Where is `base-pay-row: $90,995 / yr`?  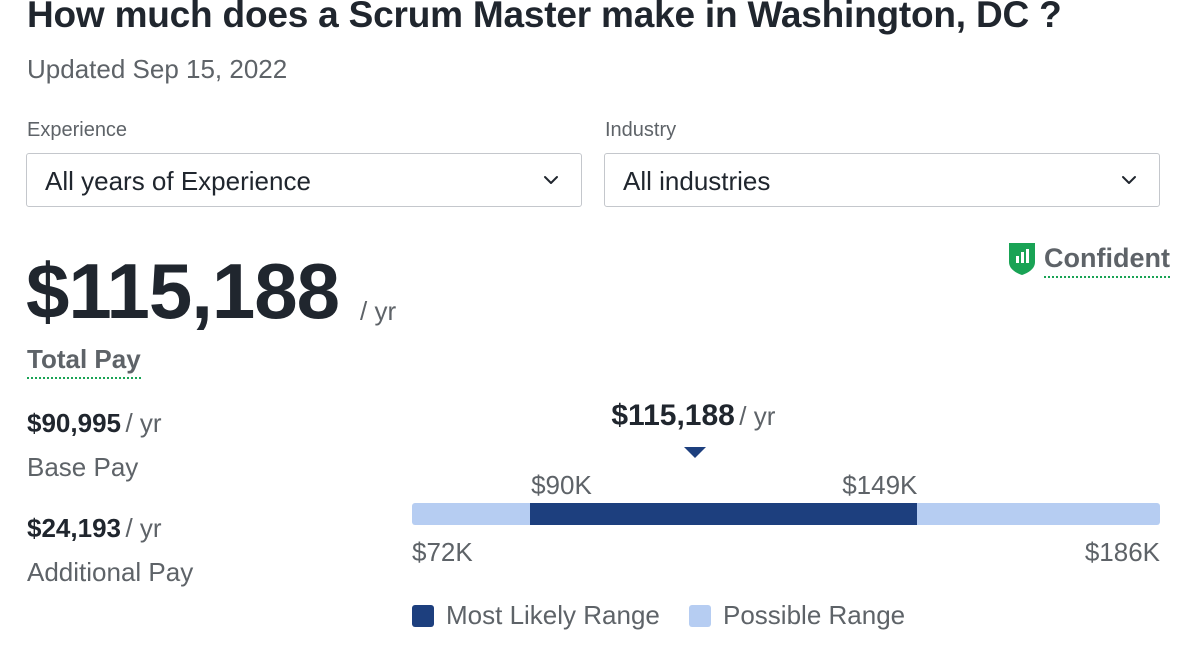 base-pay-row: $90,995 / yr is located at coordinates (94, 423).